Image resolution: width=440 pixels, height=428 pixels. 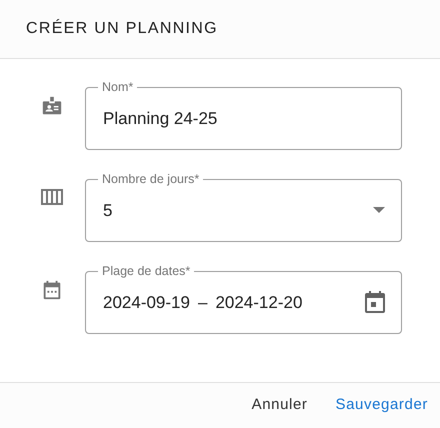 I want to click on save-button: Sauvegarder, so click(x=382, y=405).